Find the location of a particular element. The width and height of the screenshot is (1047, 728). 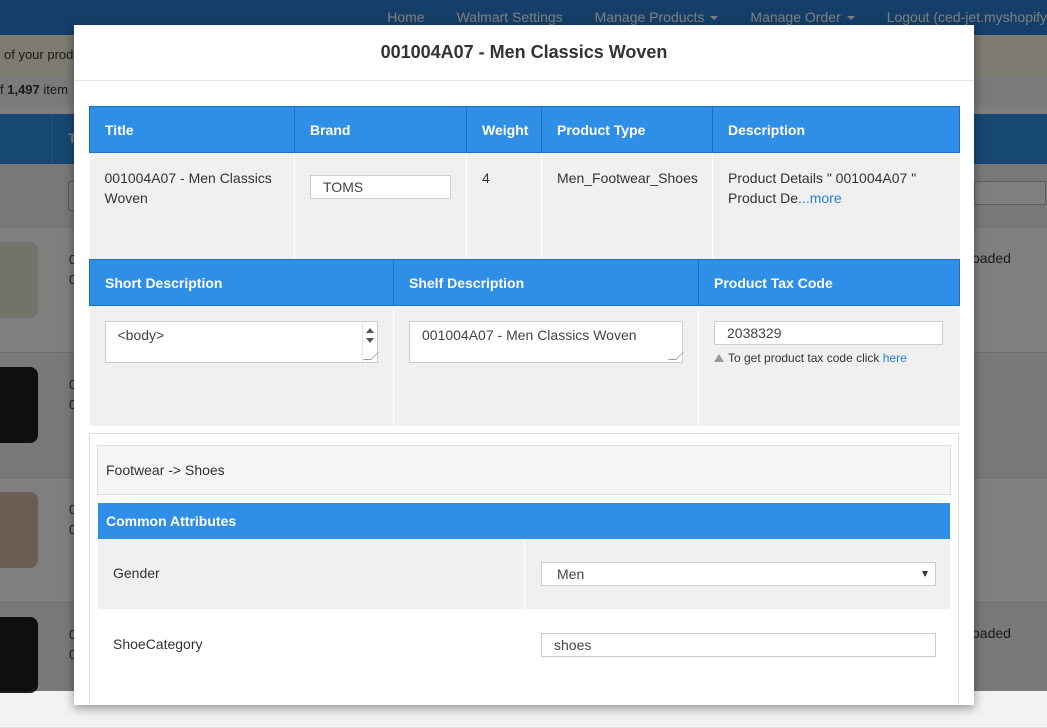

brand-cell is located at coordinates (380, 205).